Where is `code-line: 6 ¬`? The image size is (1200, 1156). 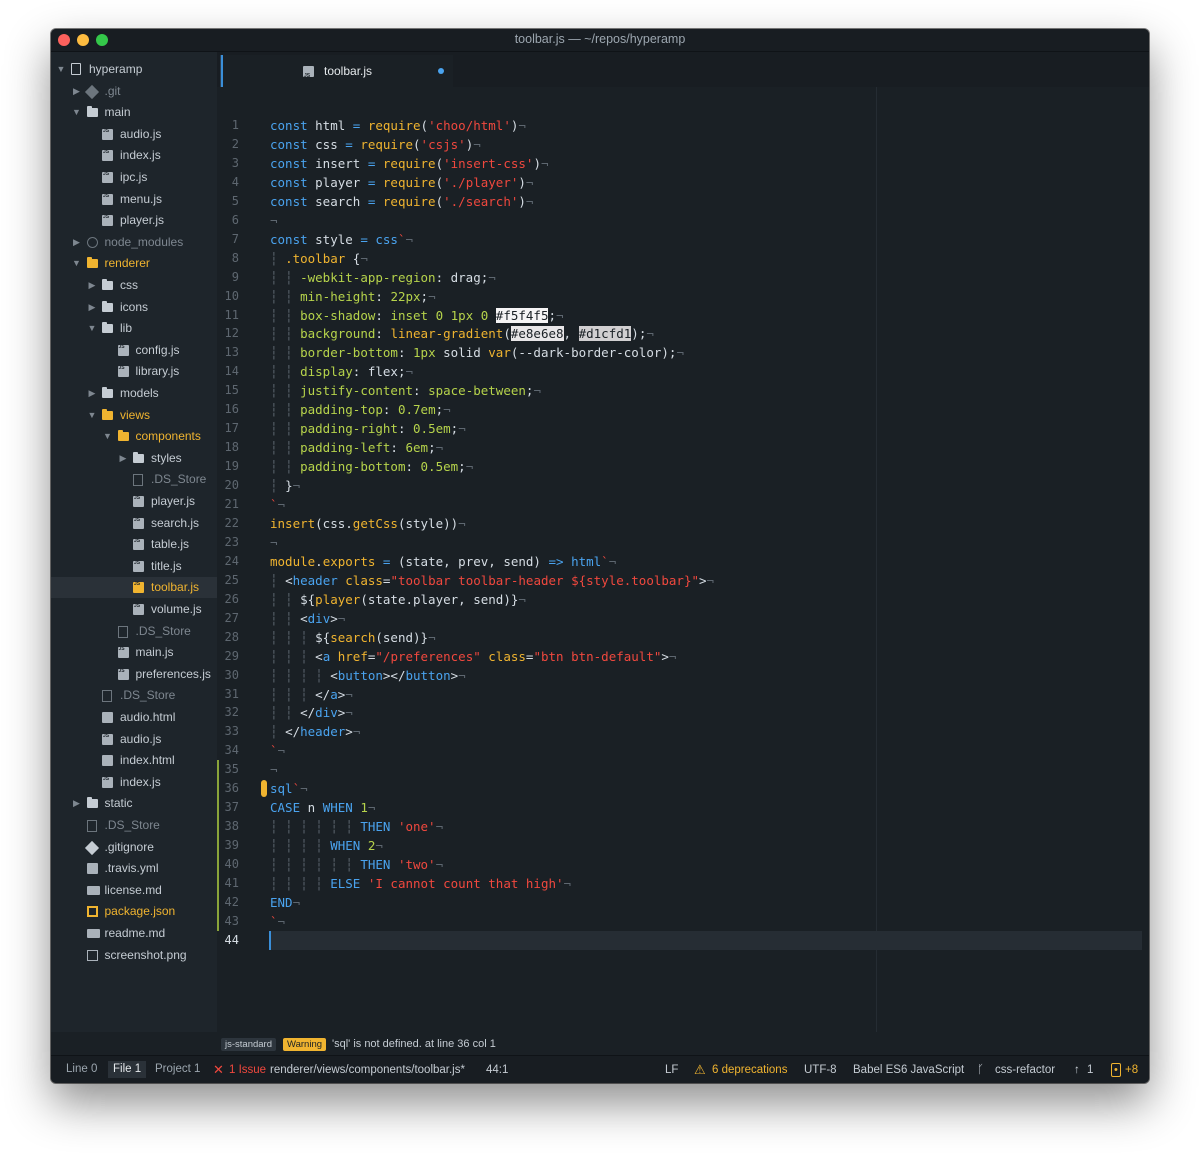
code-line: 6 ¬ is located at coordinates (683, 220).